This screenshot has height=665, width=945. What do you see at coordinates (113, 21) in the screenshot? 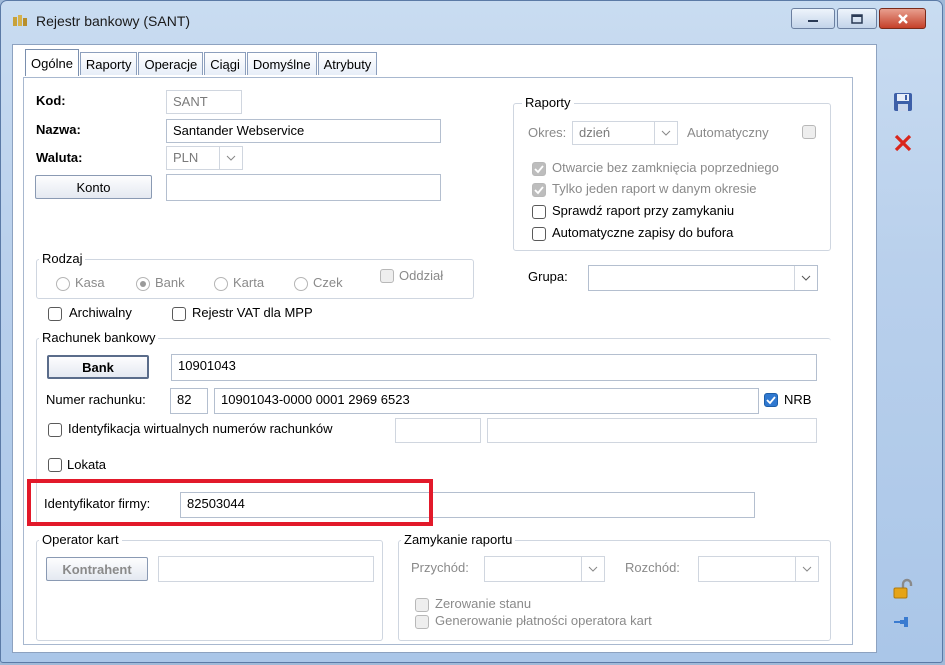
I see `window-title: Rejestr bankowy (SANT)` at bounding box center [113, 21].